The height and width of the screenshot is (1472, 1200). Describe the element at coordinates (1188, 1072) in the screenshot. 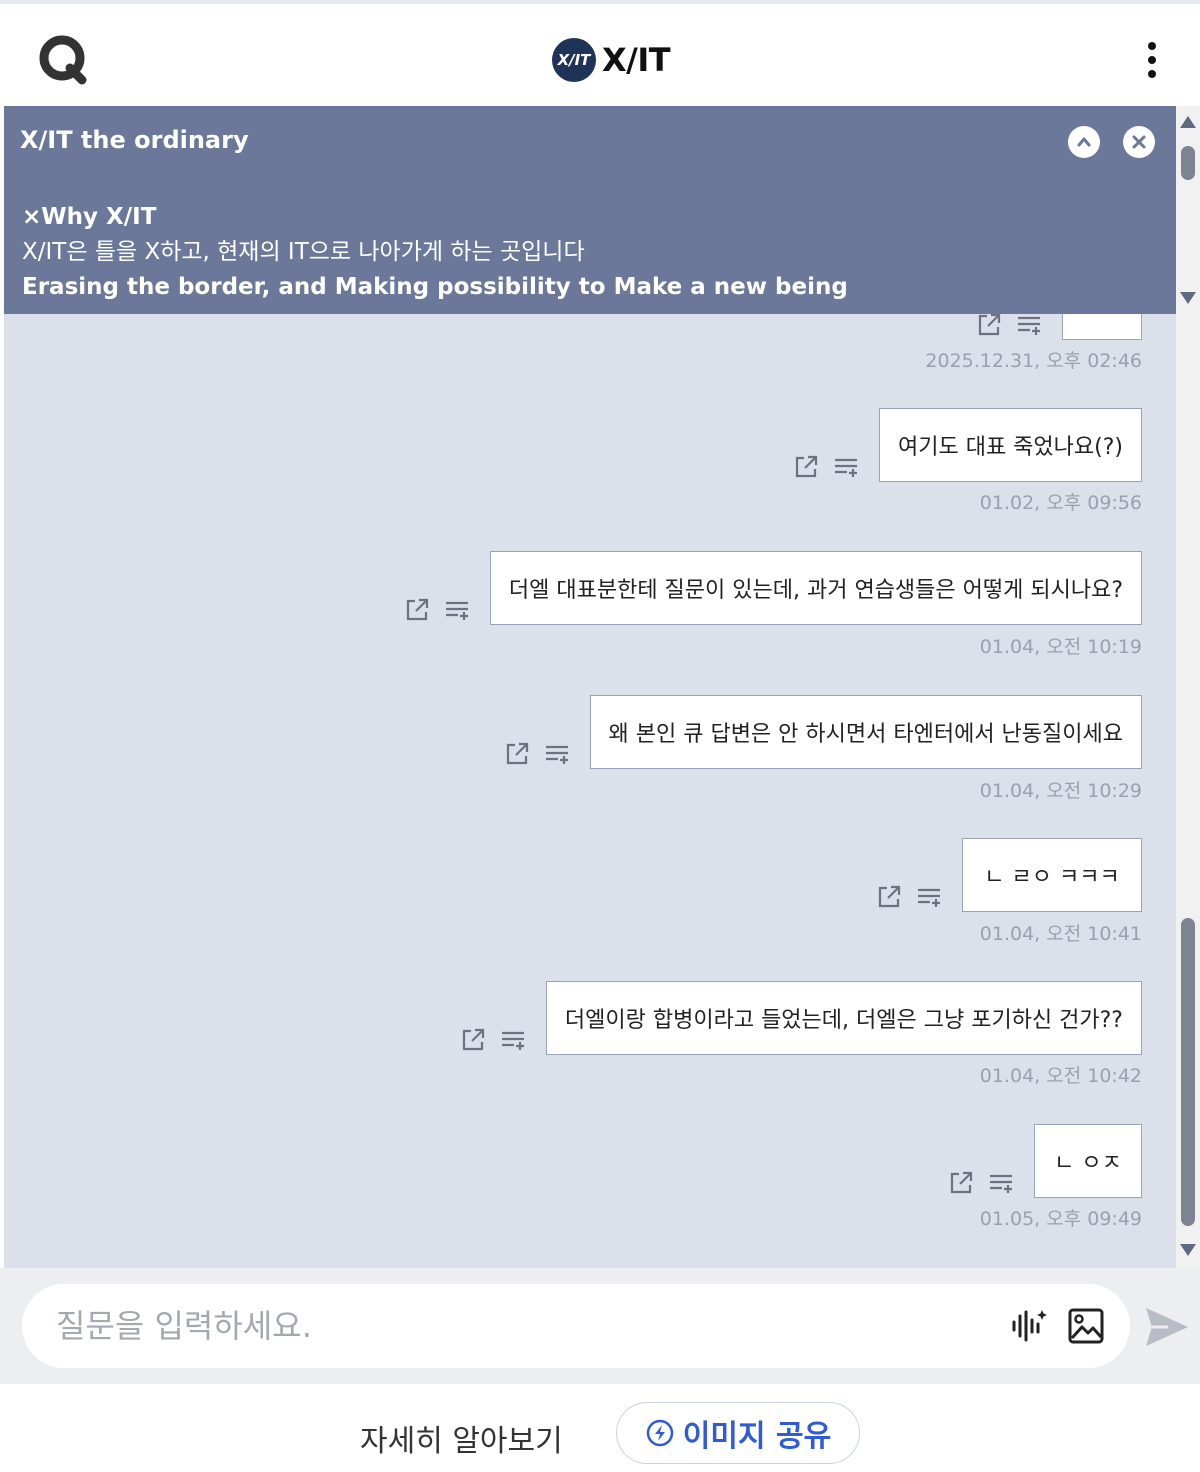

I see `scroll-thumb` at that location.